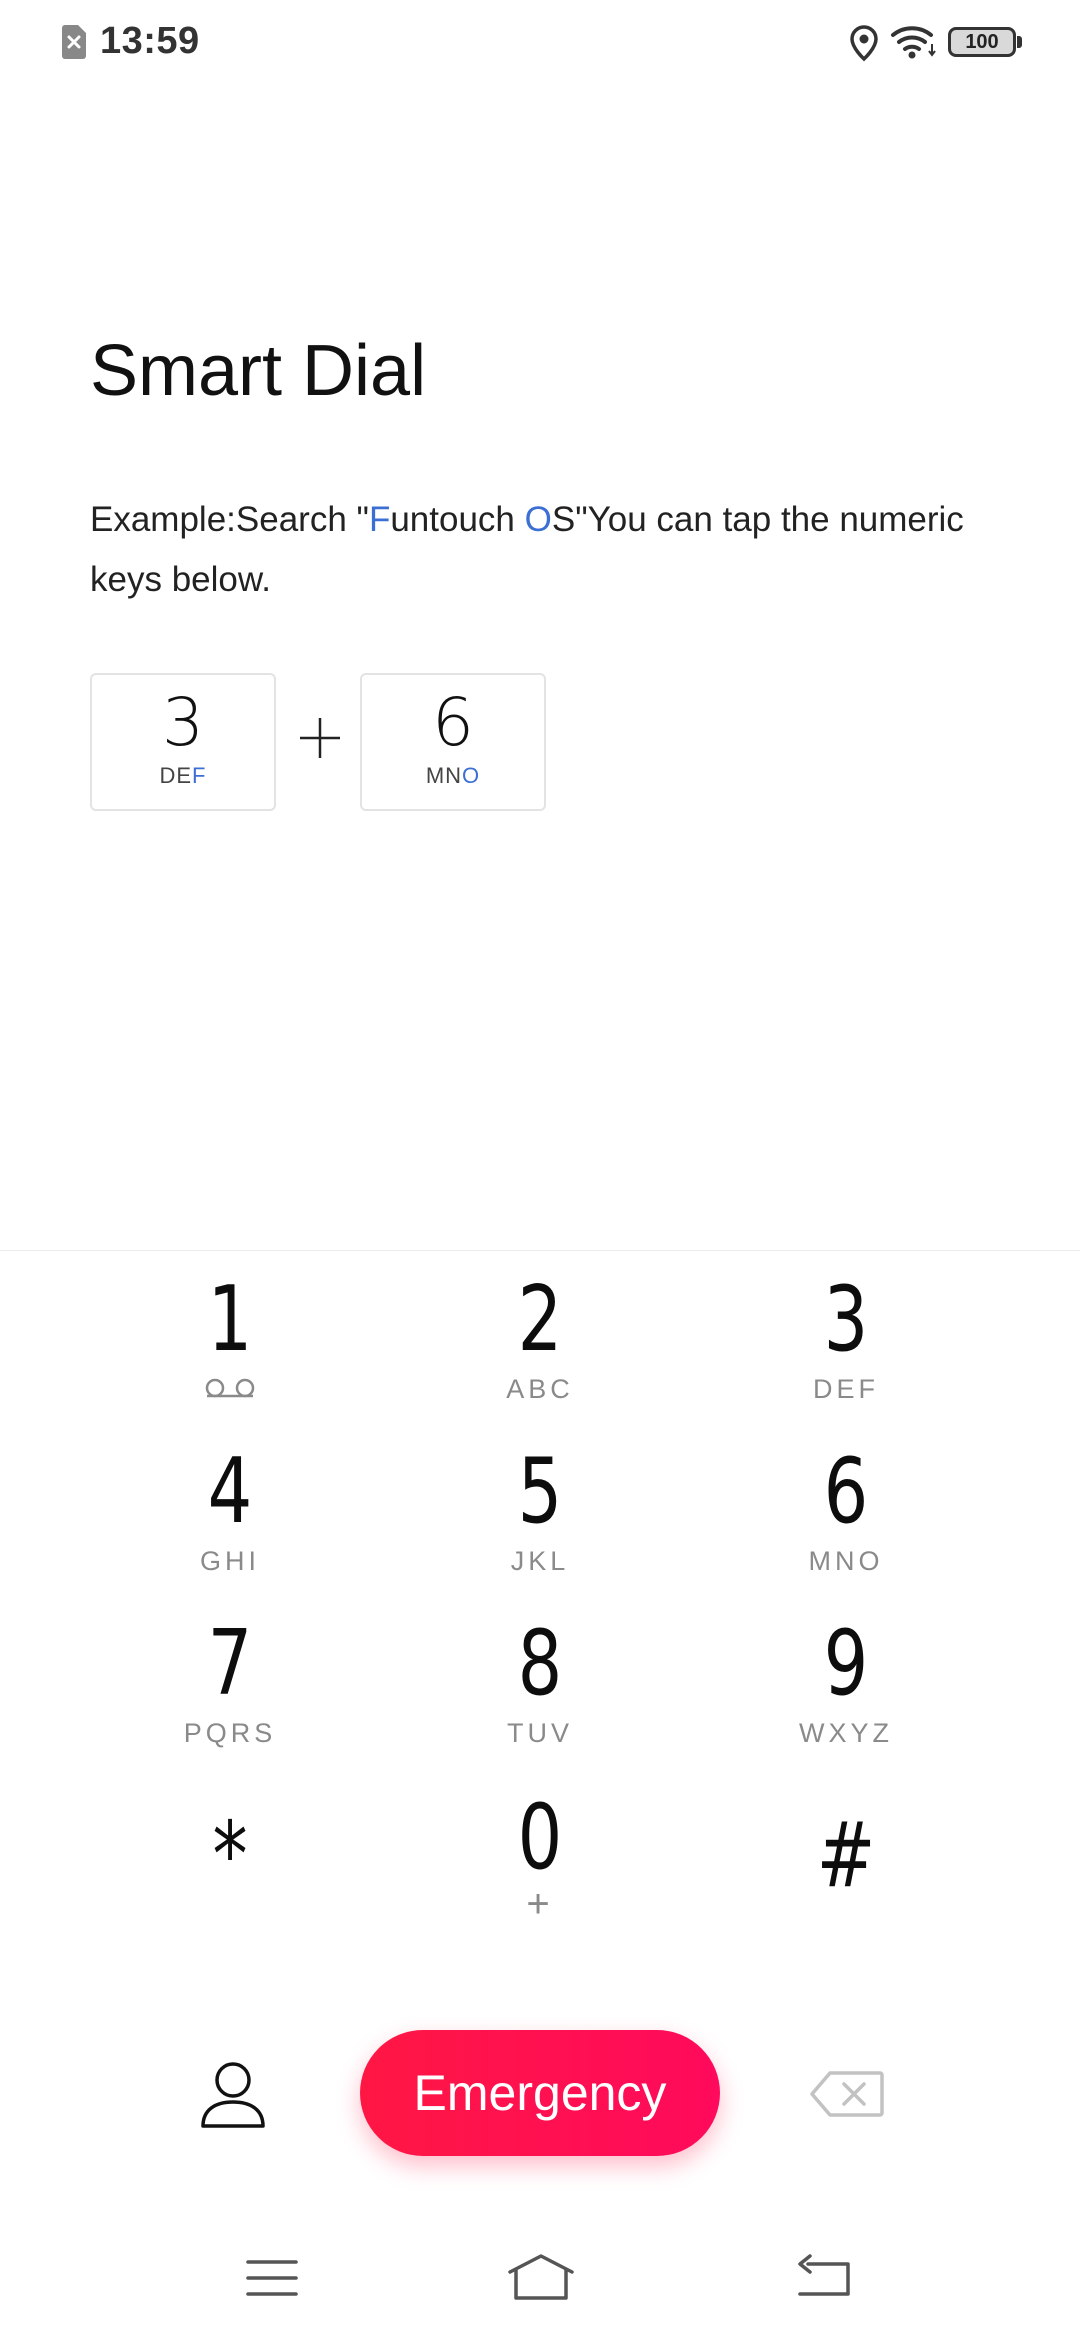 Image resolution: width=1080 pixels, height=2340 pixels. Describe the element at coordinates (846, 1868) in the screenshot. I see `dial-key-hash: #` at that location.